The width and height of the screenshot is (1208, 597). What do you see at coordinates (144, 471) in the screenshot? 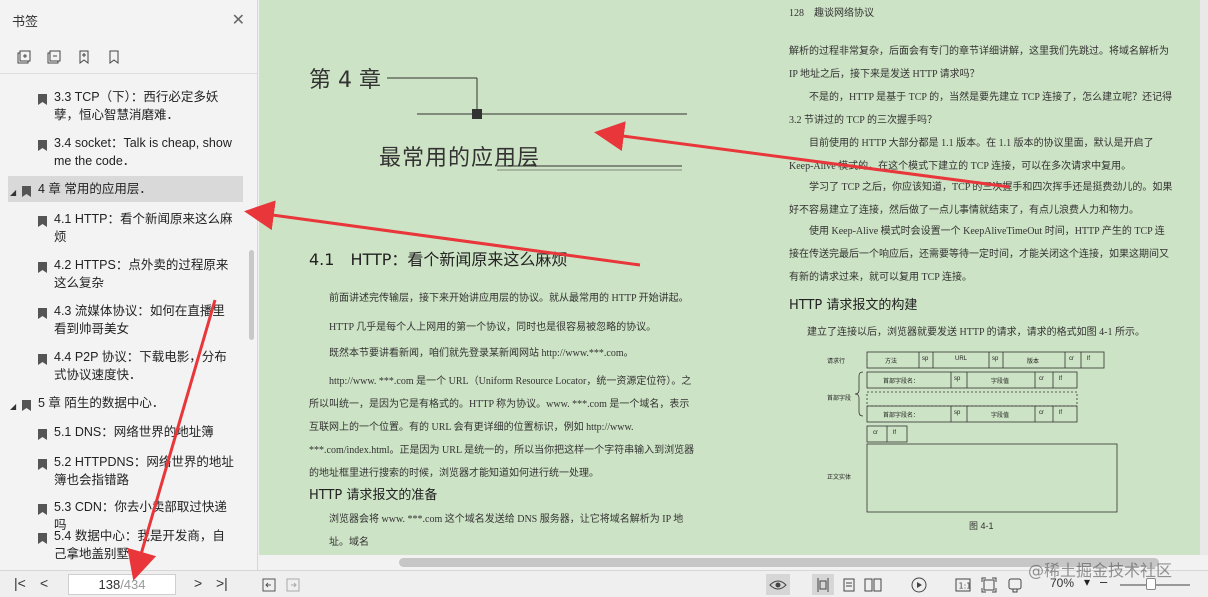
I see `bookmark-label: 5.2 HTTPDNS：网络世界的地址簿也会指错路` at bounding box center [144, 471].